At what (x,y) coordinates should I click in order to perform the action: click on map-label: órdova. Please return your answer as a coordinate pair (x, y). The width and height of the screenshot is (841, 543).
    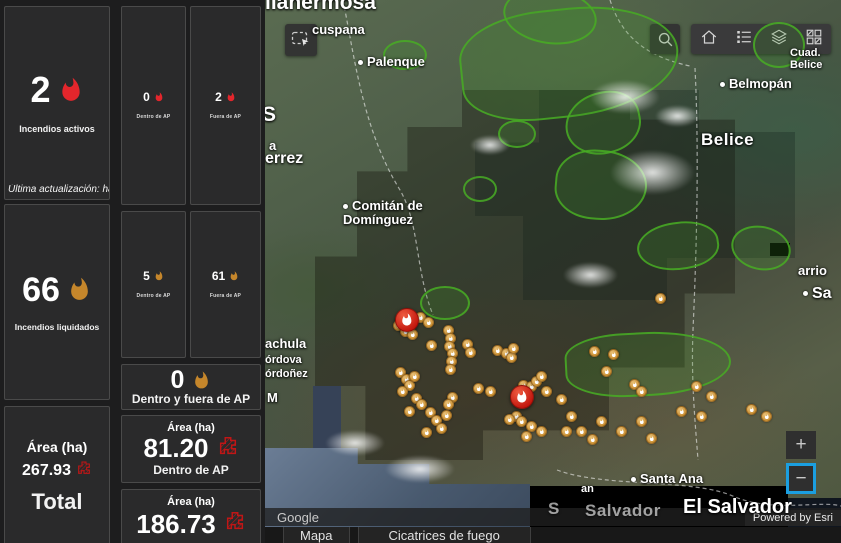
    Looking at the image, I should click on (283, 360).